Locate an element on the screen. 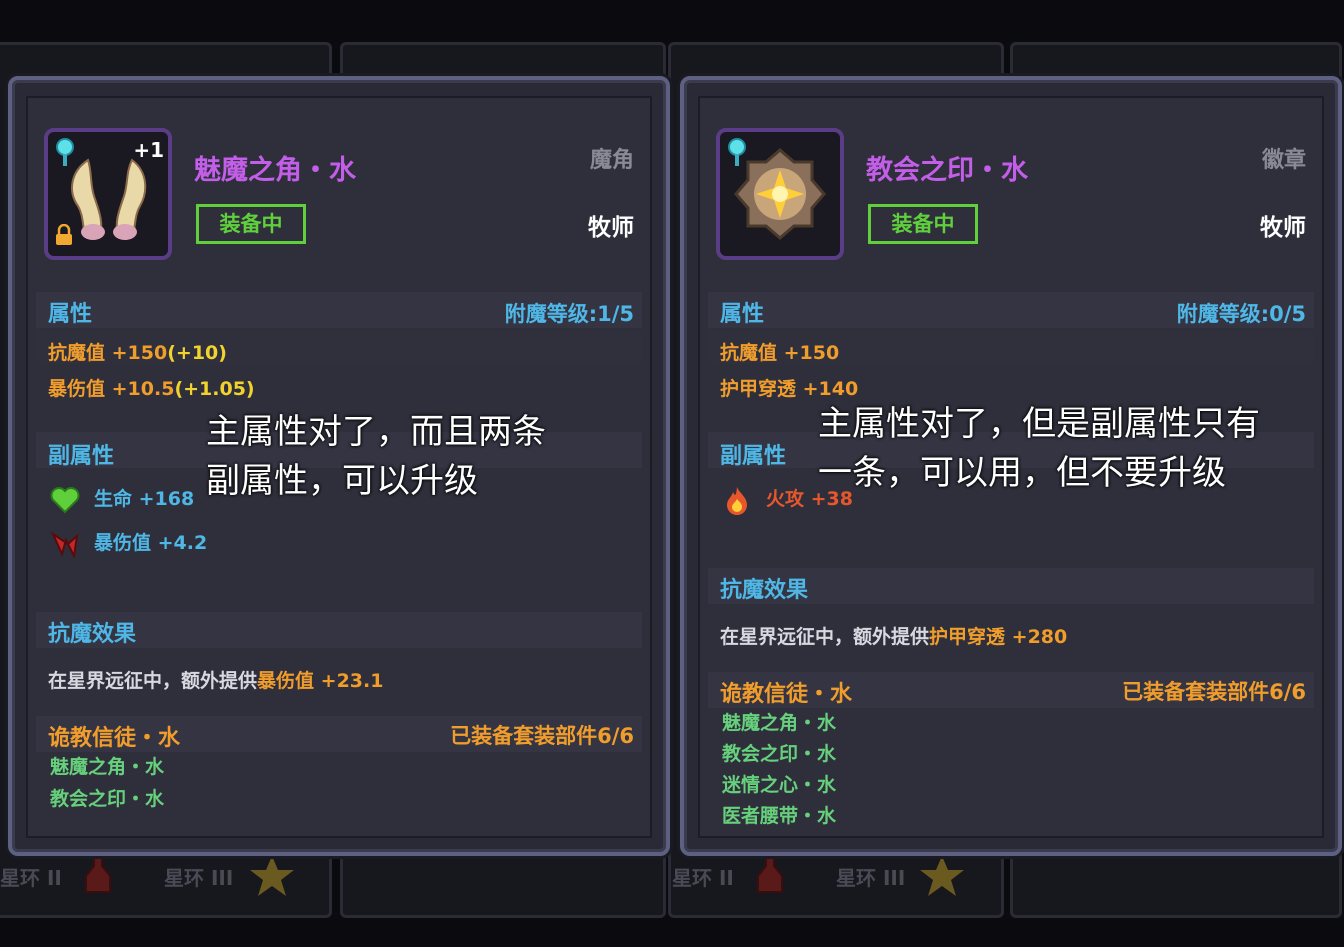 The image size is (1344, 947). substat-value: +168 is located at coordinates (166, 499).